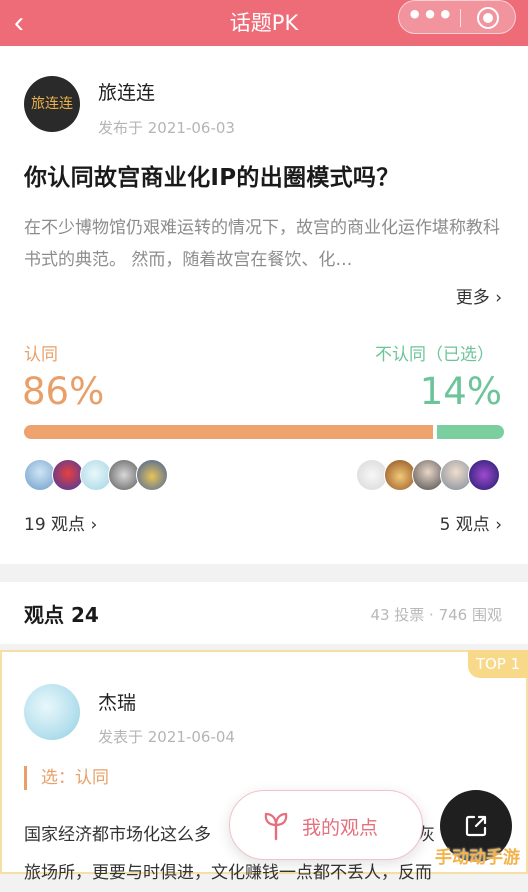 This screenshot has height=892, width=528. Describe the element at coordinates (276, 826) in the screenshot. I see `sprout-icon` at that location.